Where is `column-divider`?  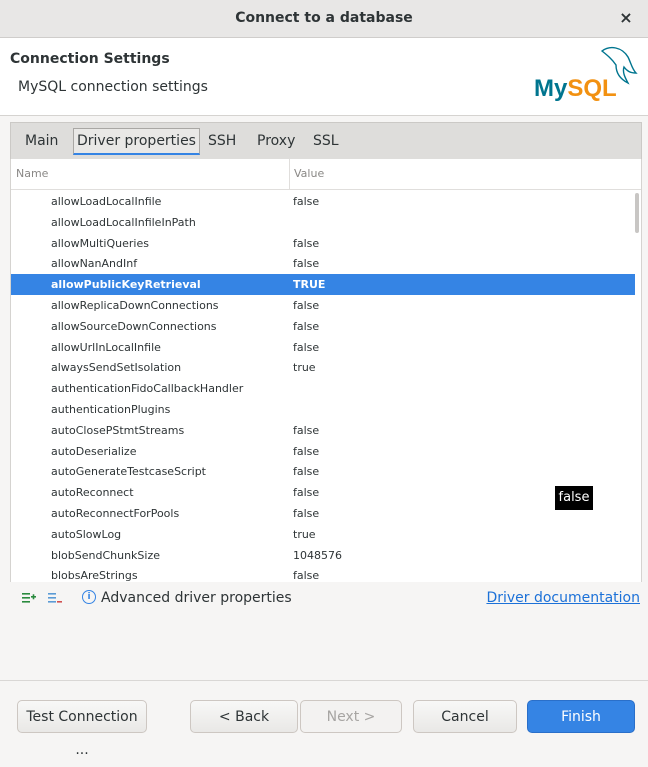
column-divider is located at coordinates (289, 174).